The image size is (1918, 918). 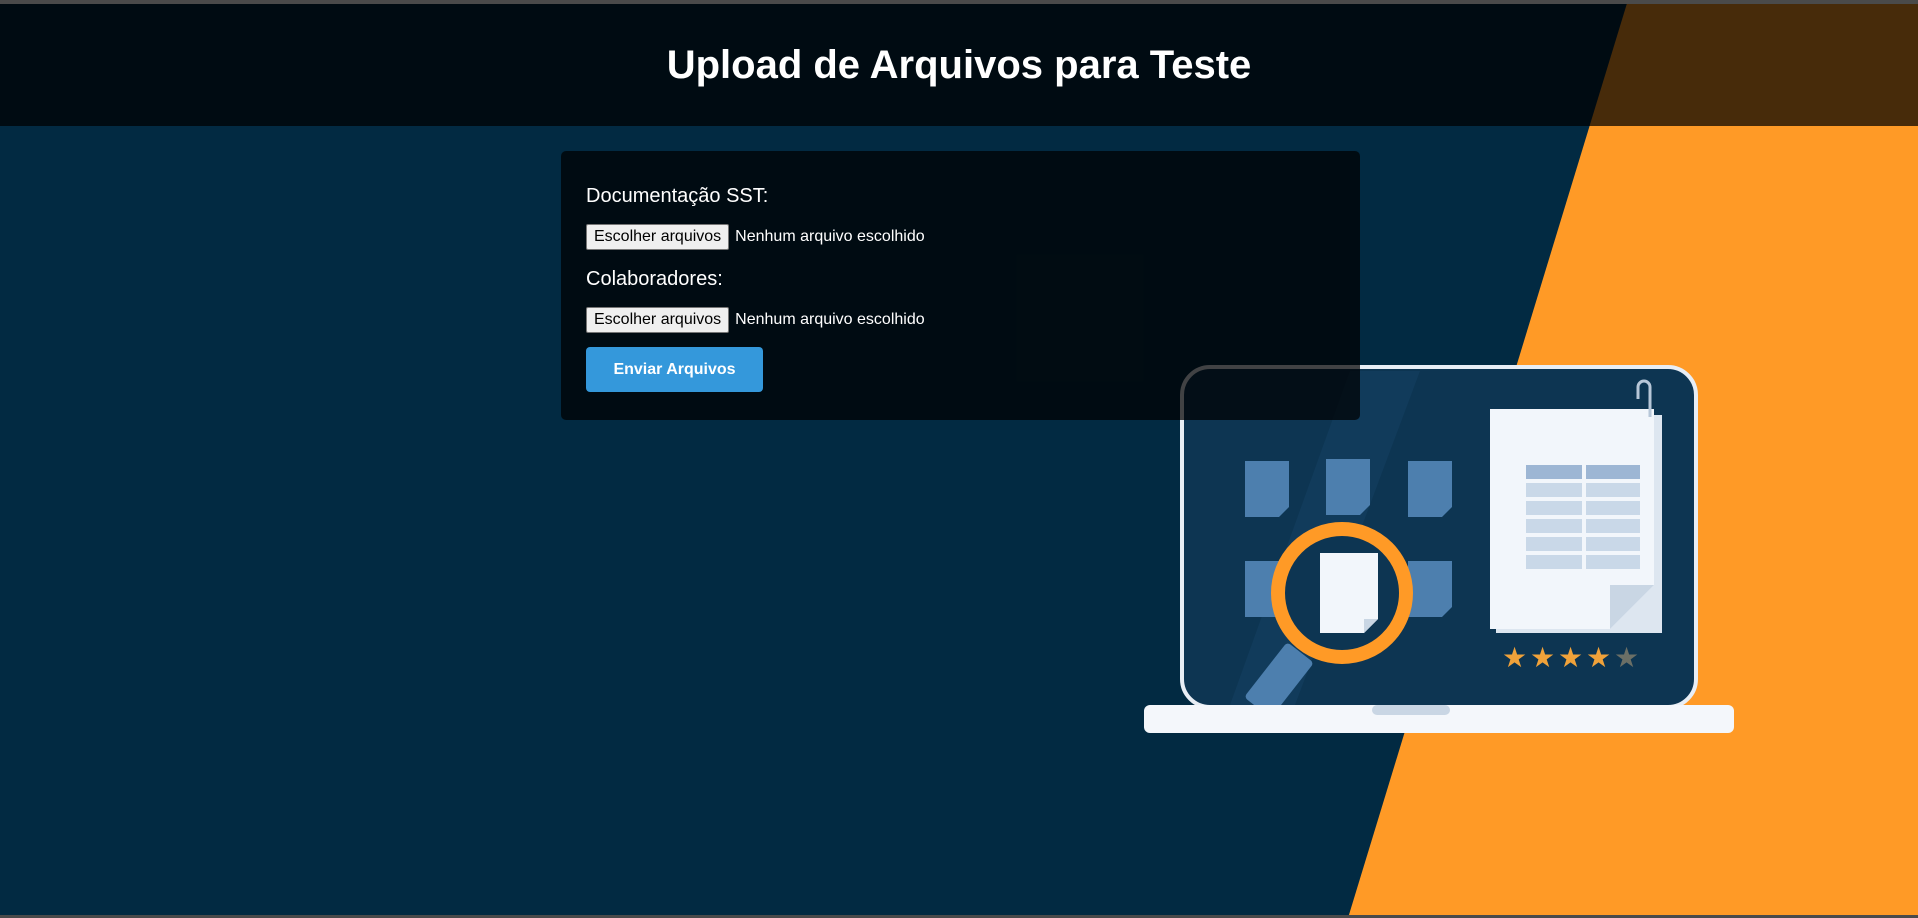 What do you see at coordinates (830, 319) in the screenshot?
I see `collaborators-file-status: Nenhum arquivo escolhido` at bounding box center [830, 319].